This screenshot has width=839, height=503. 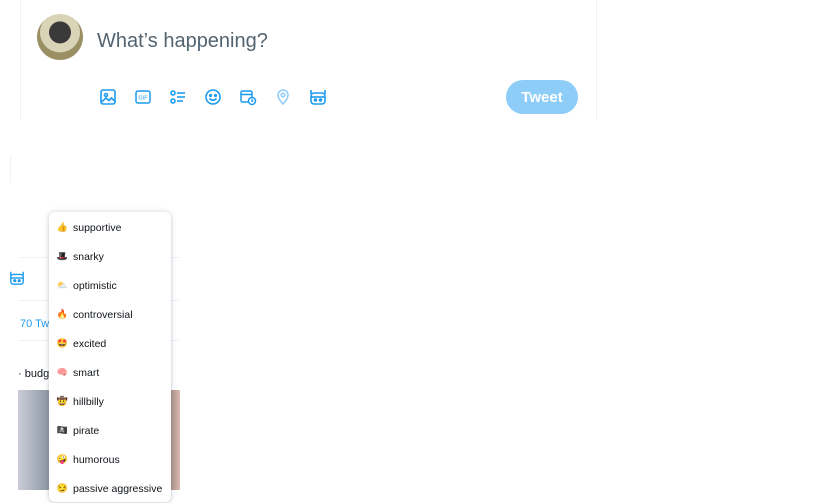 What do you see at coordinates (283, 97) in the screenshot?
I see `location-icon` at bounding box center [283, 97].